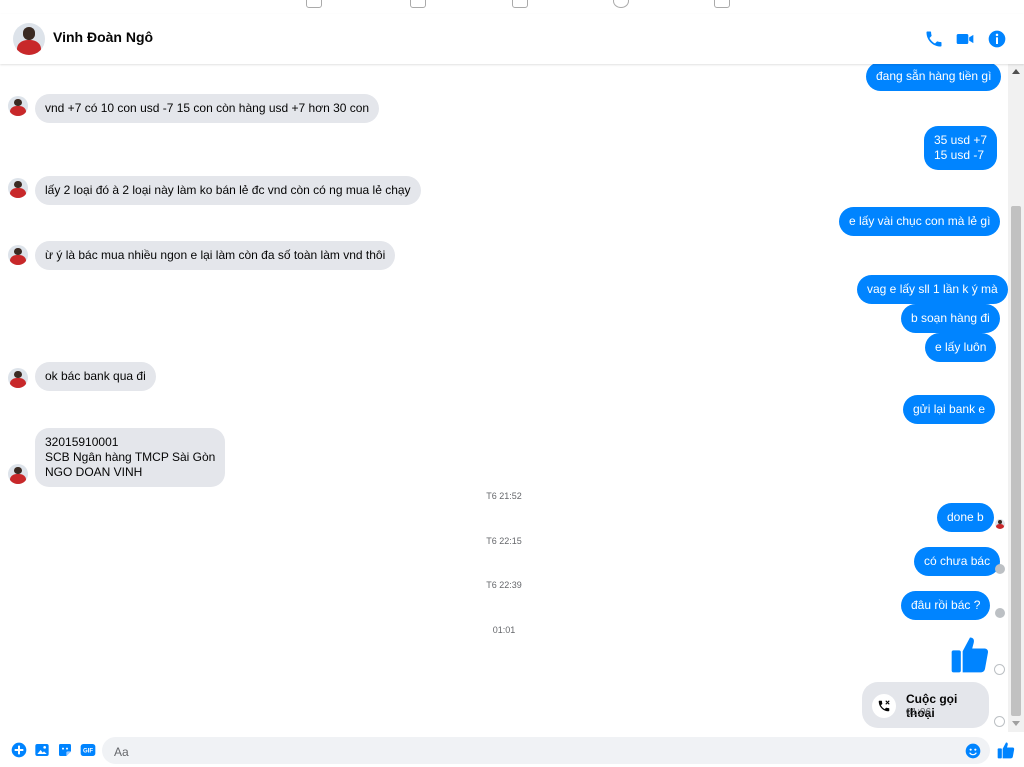 The width and height of the screenshot is (1024, 767). I want to click on message-input, so click(534, 751).